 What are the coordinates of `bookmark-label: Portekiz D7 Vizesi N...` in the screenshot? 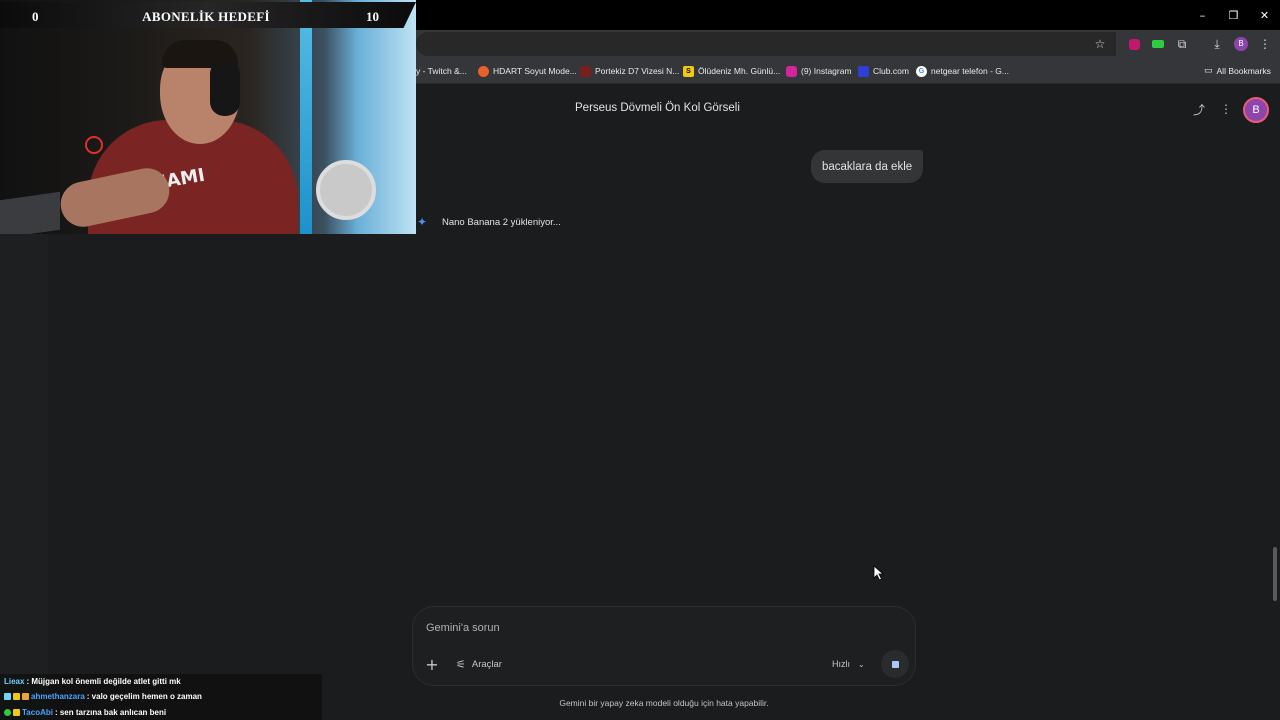 It's located at (637, 71).